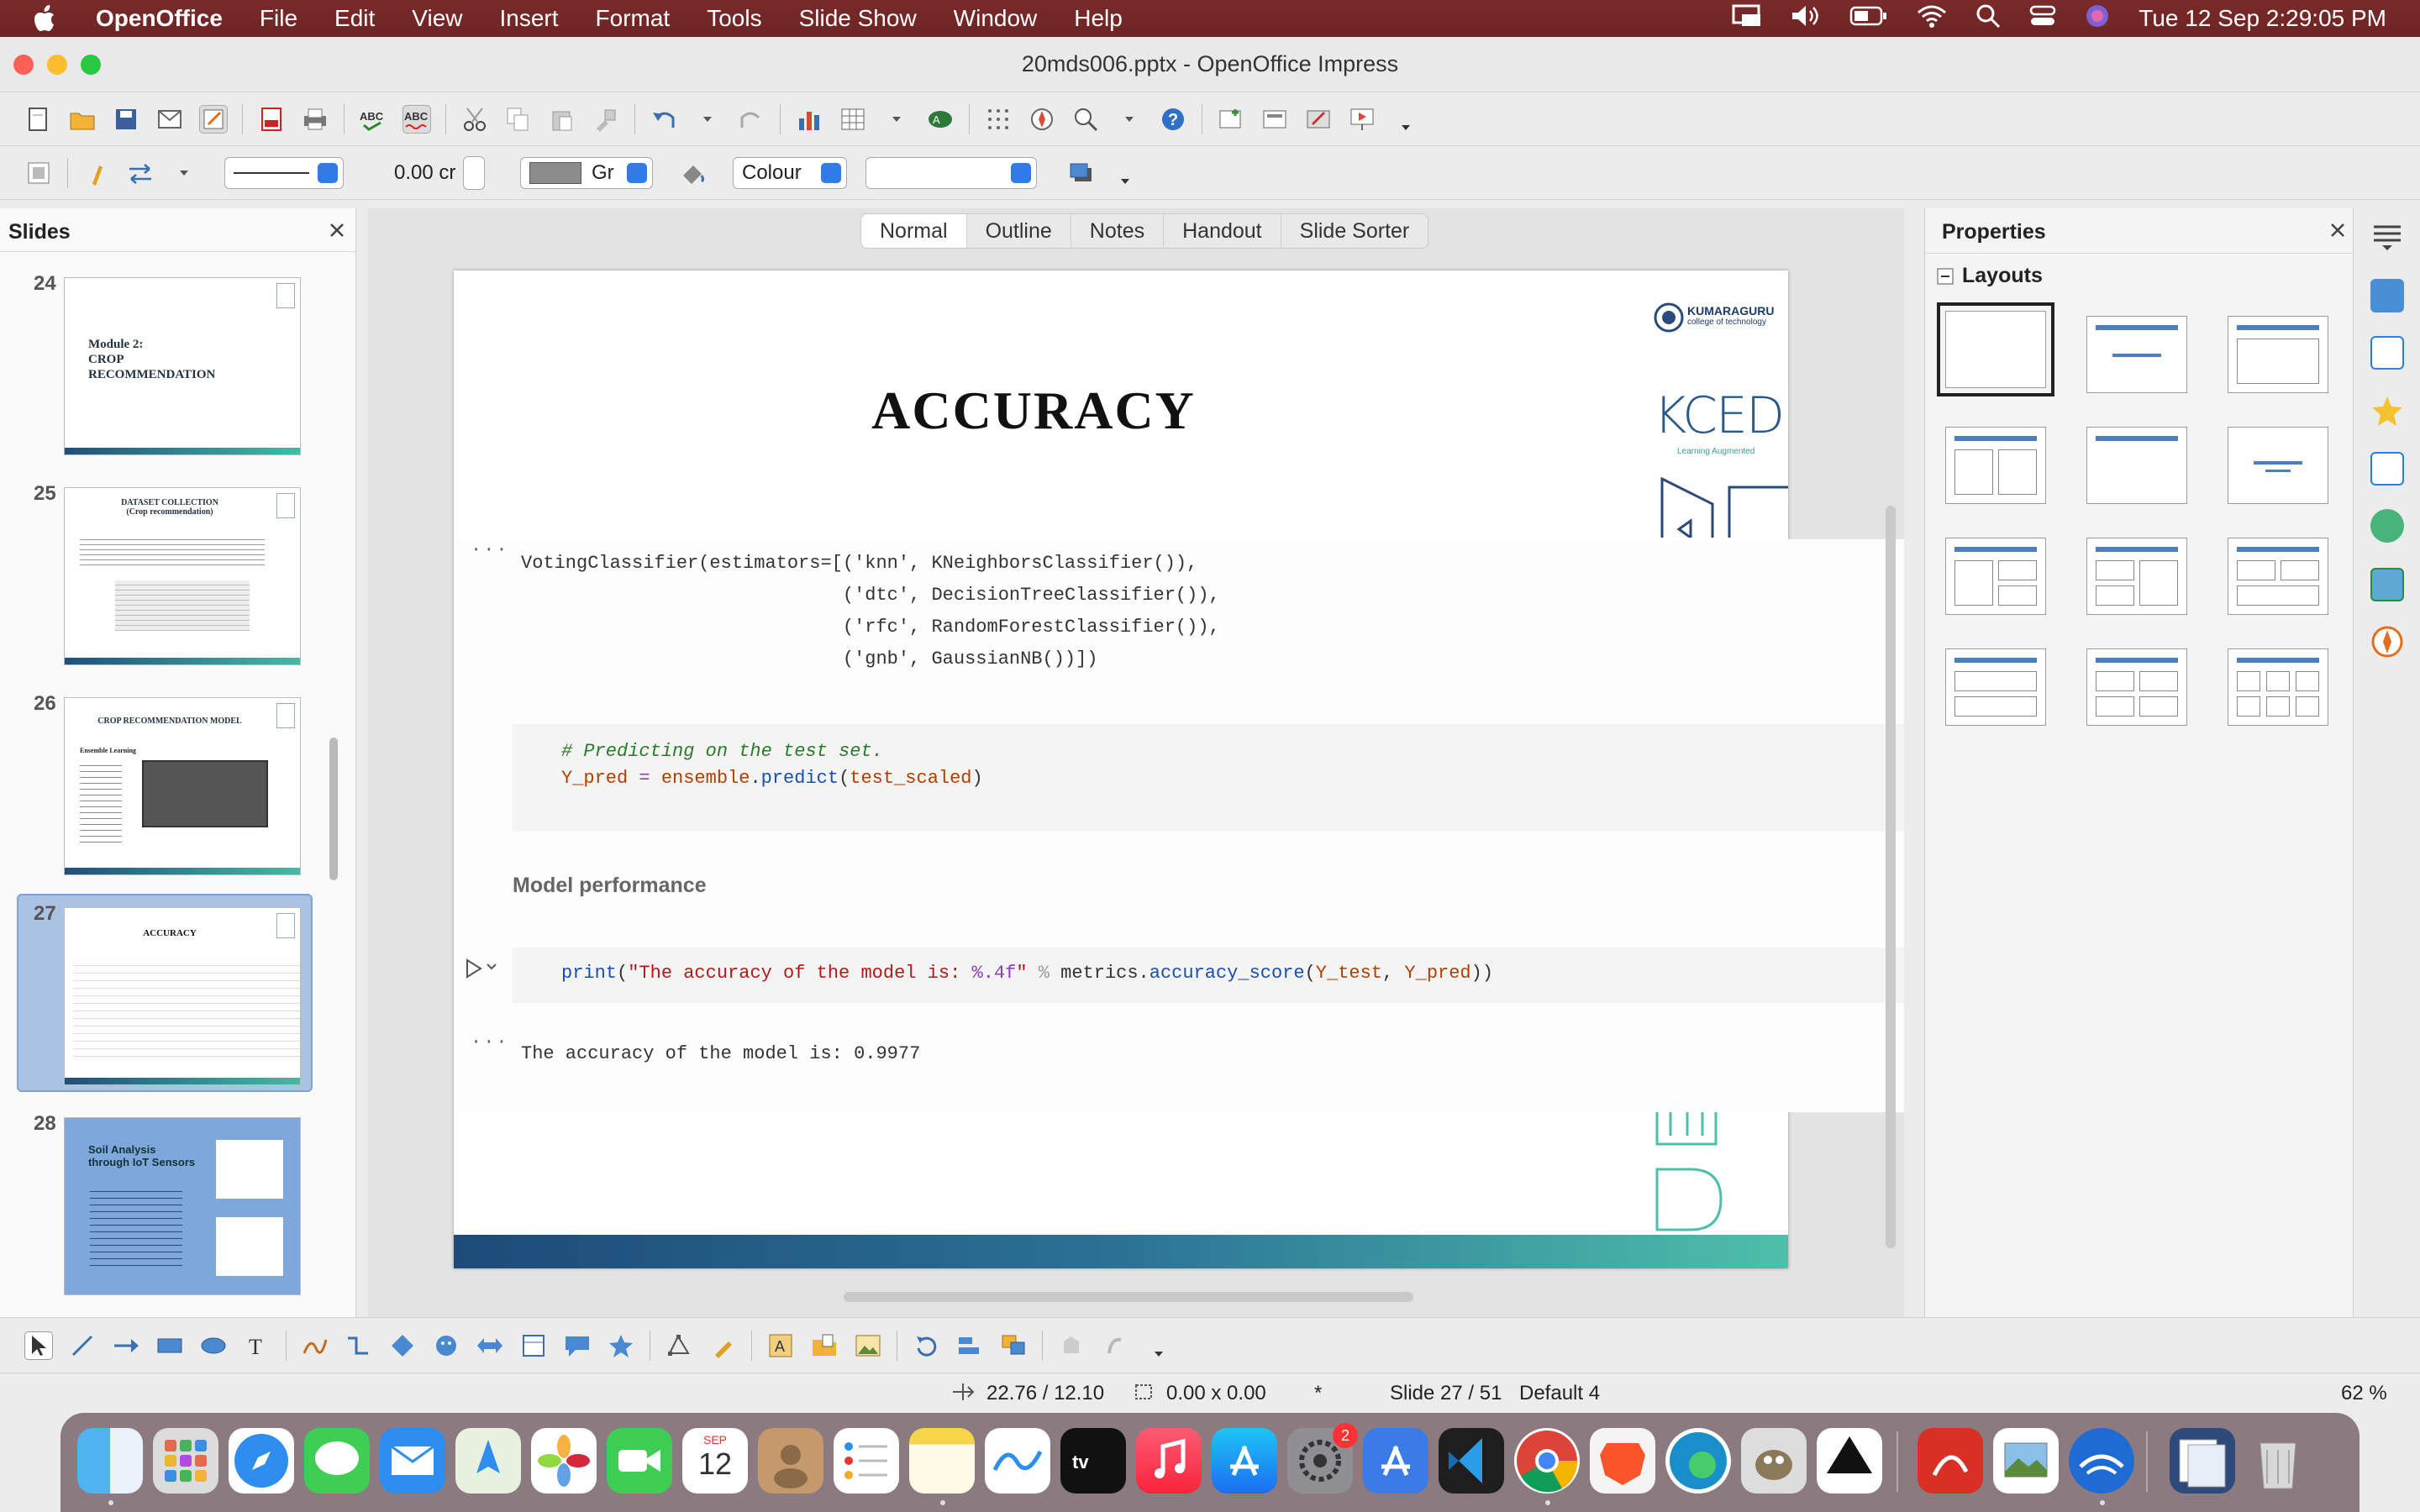 The image size is (2420, 1512). I want to click on chart-icon, so click(809, 119).